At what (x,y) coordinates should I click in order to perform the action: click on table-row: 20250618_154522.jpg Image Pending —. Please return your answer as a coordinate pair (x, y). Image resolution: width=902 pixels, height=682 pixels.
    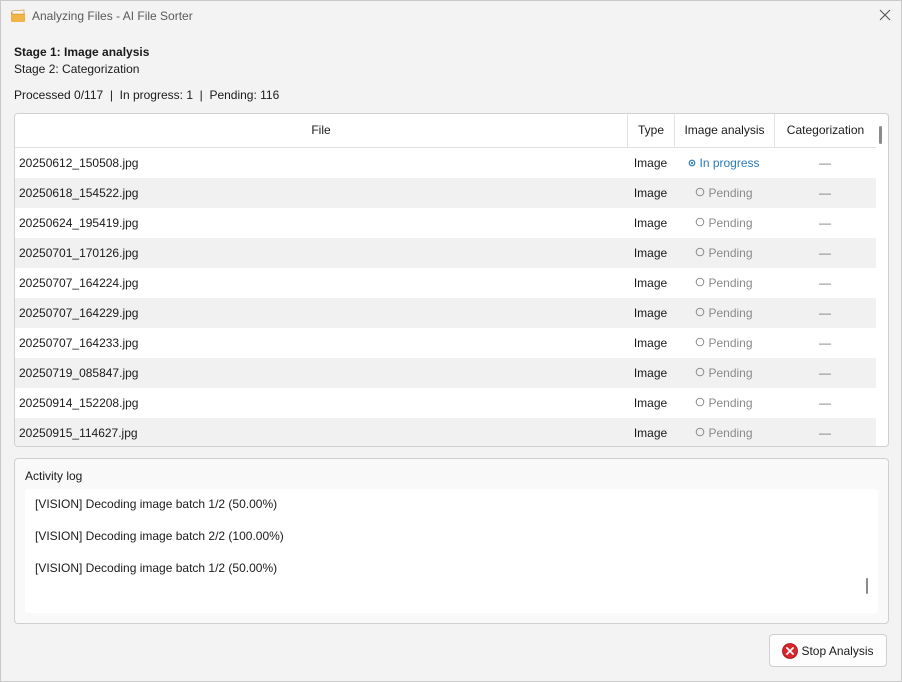
    Looking at the image, I should click on (445, 193).